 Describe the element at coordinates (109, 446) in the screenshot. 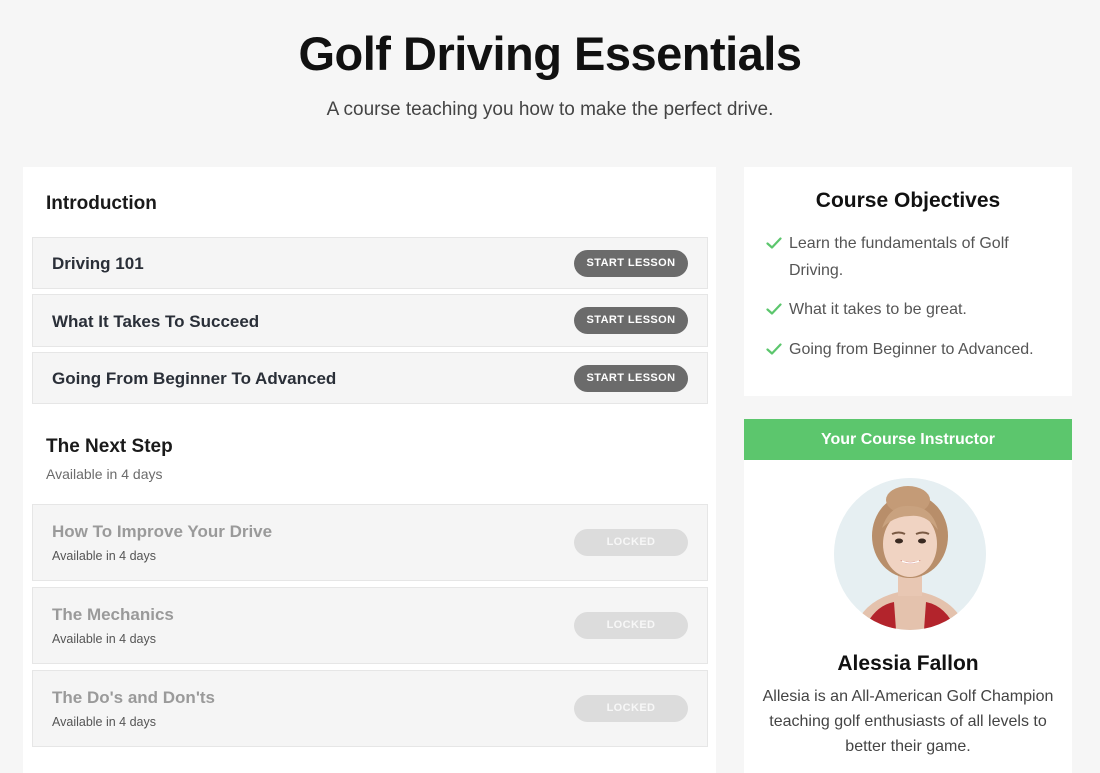

I see `section-title-next-step: The Next Step` at that location.